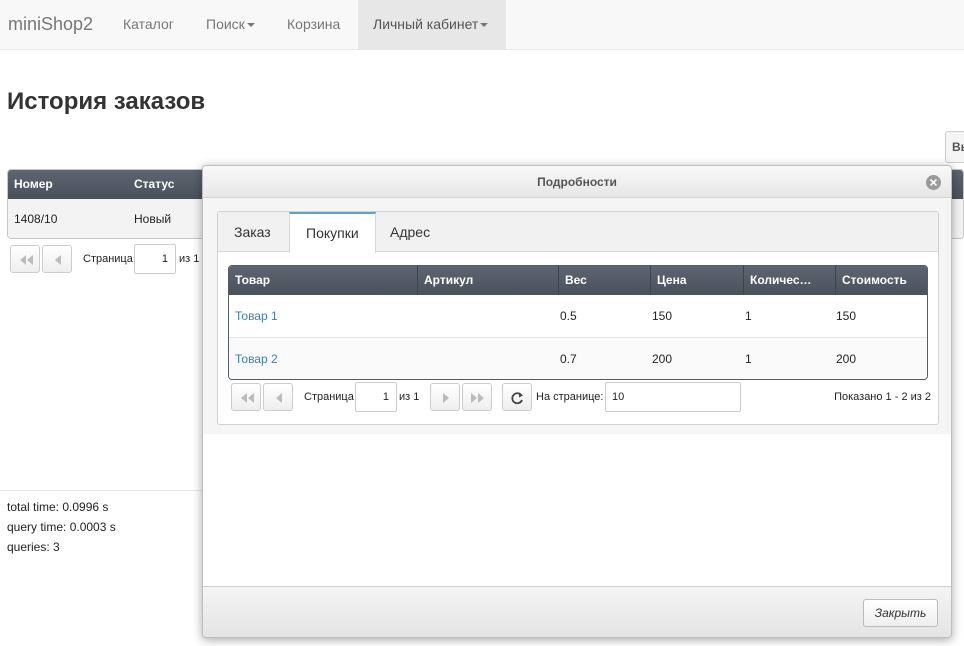 The width and height of the screenshot is (964, 646). What do you see at coordinates (410, 232) in the screenshot?
I see `tab-address: Адрес` at bounding box center [410, 232].